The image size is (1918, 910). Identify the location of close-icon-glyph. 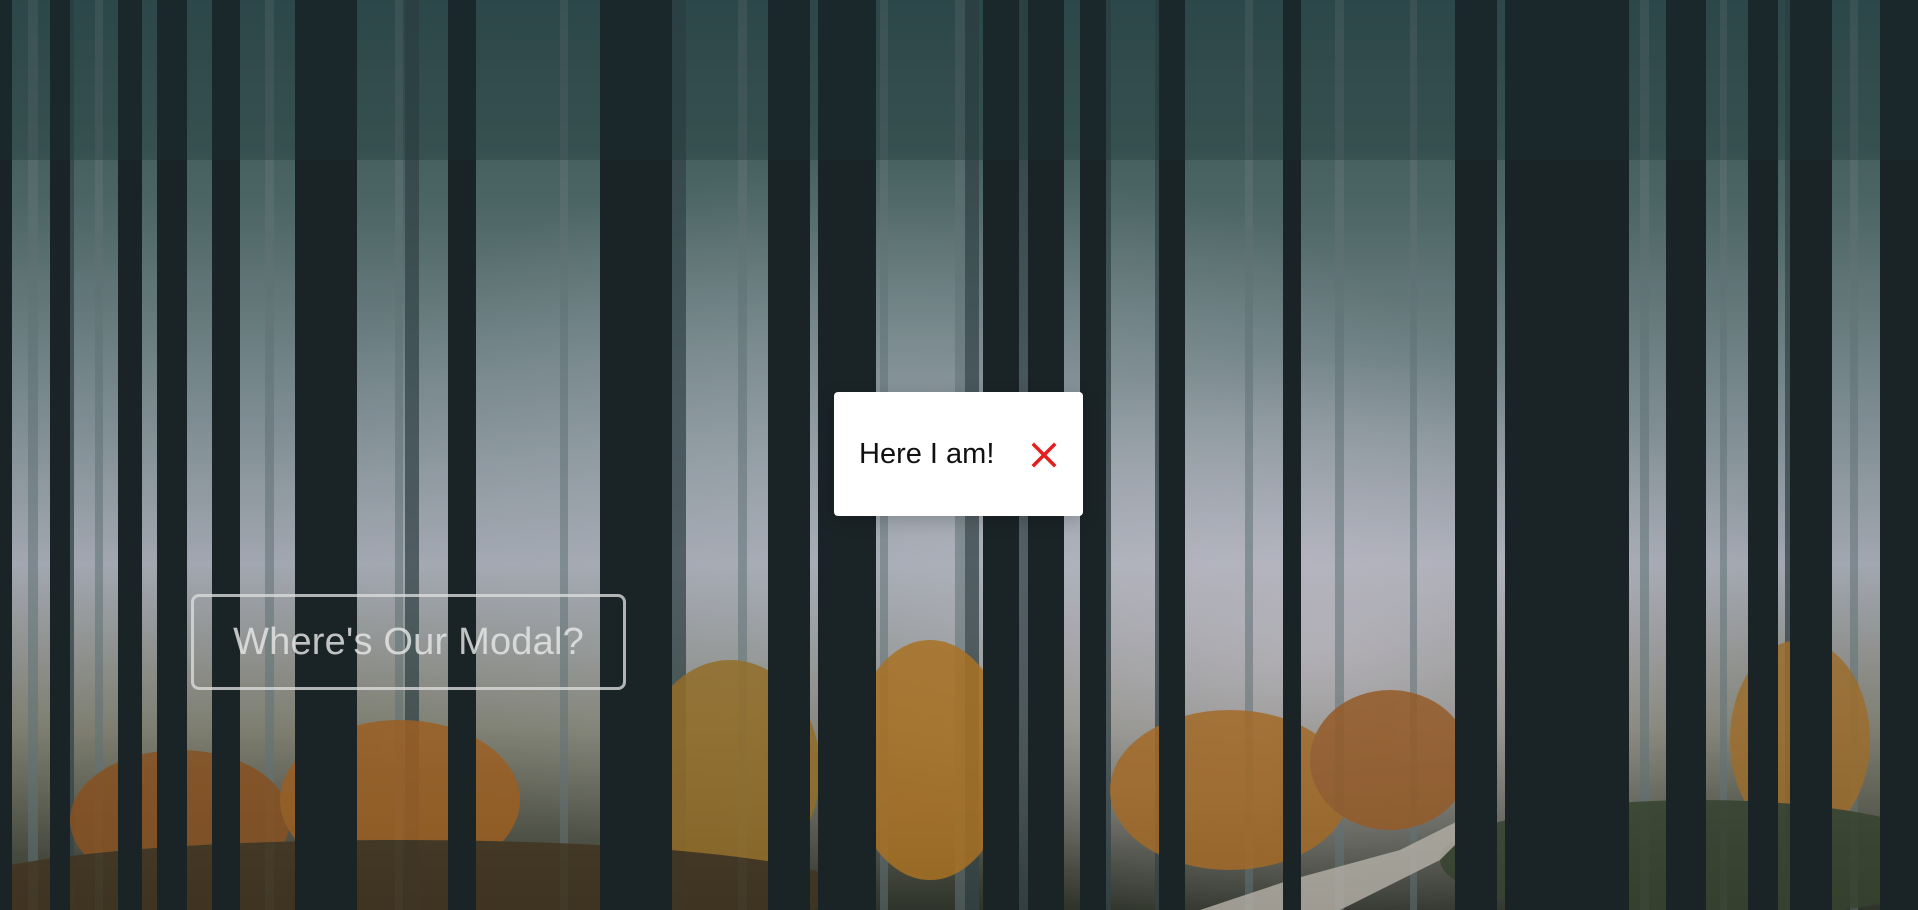
(1044, 455).